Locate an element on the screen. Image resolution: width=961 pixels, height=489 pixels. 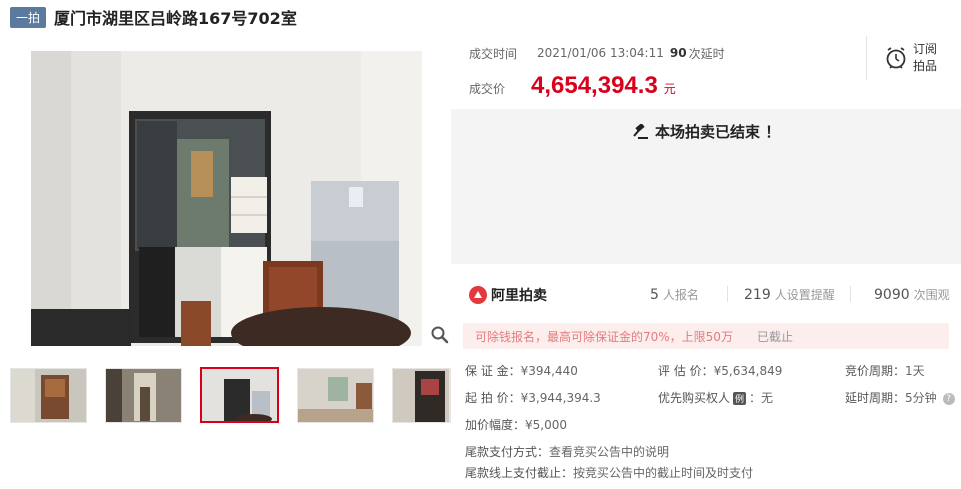
deal-time: 2021/01/06 13:04:11 is located at coordinates (600, 53).